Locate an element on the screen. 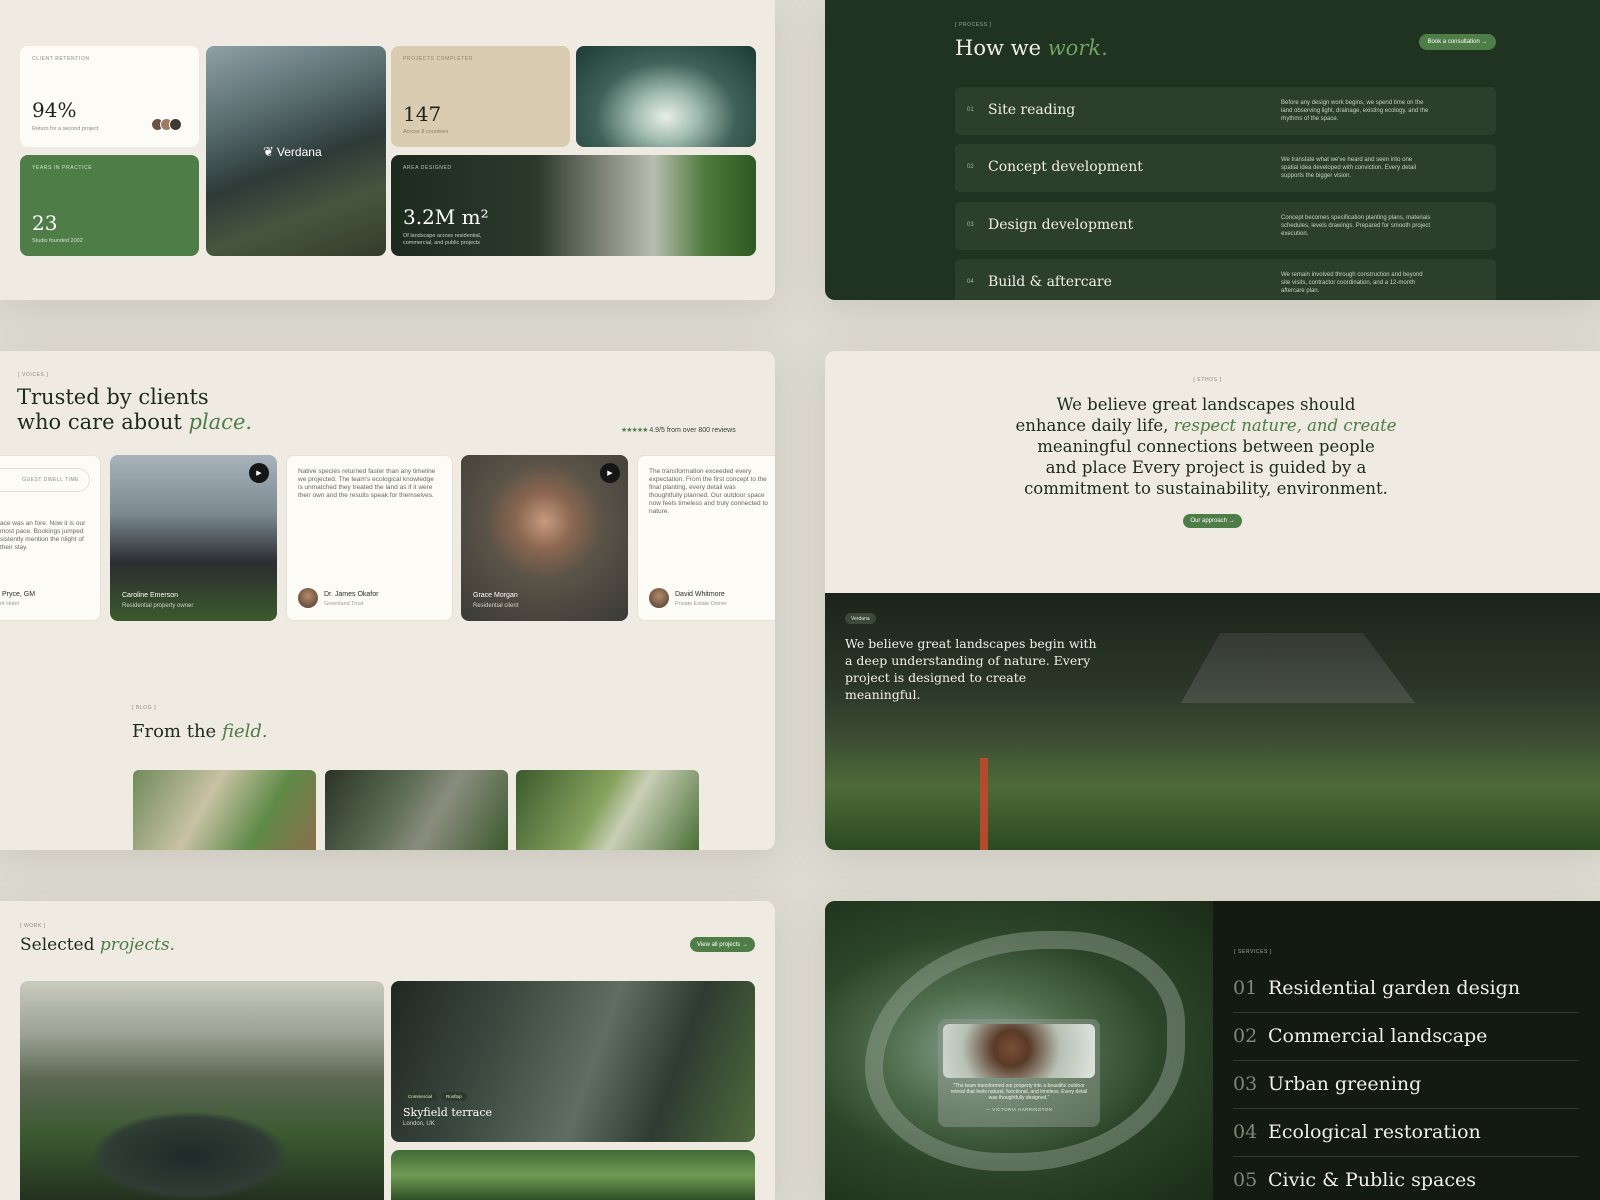 The height and width of the screenshot is (1200, 1600). testimonial-role: Residential client is located at coordinates (496, 606).